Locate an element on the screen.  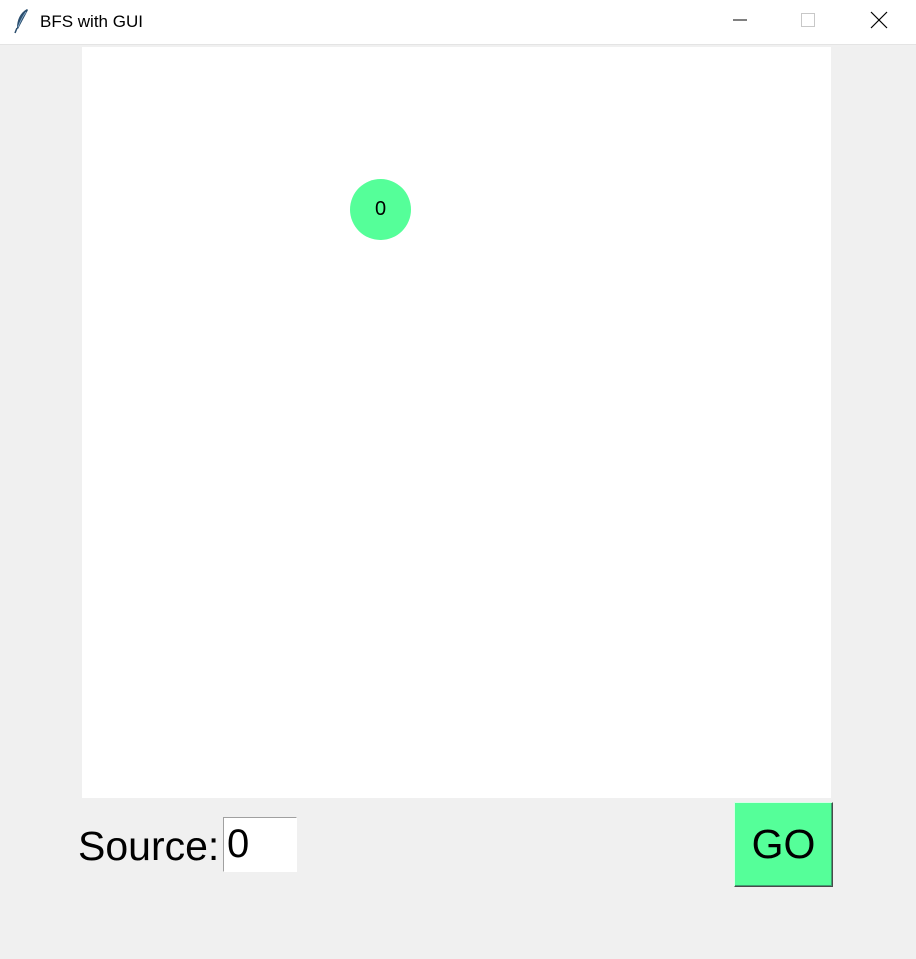
graph-node: 0 is located at coordinates (380, 209).